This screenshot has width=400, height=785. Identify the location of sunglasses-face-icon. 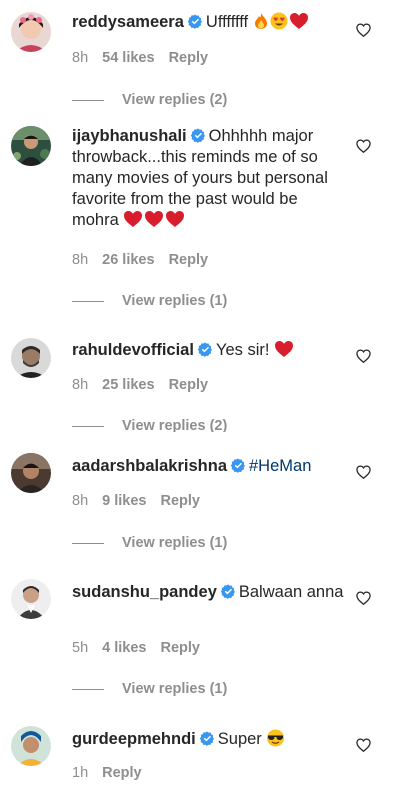
(275, 740).